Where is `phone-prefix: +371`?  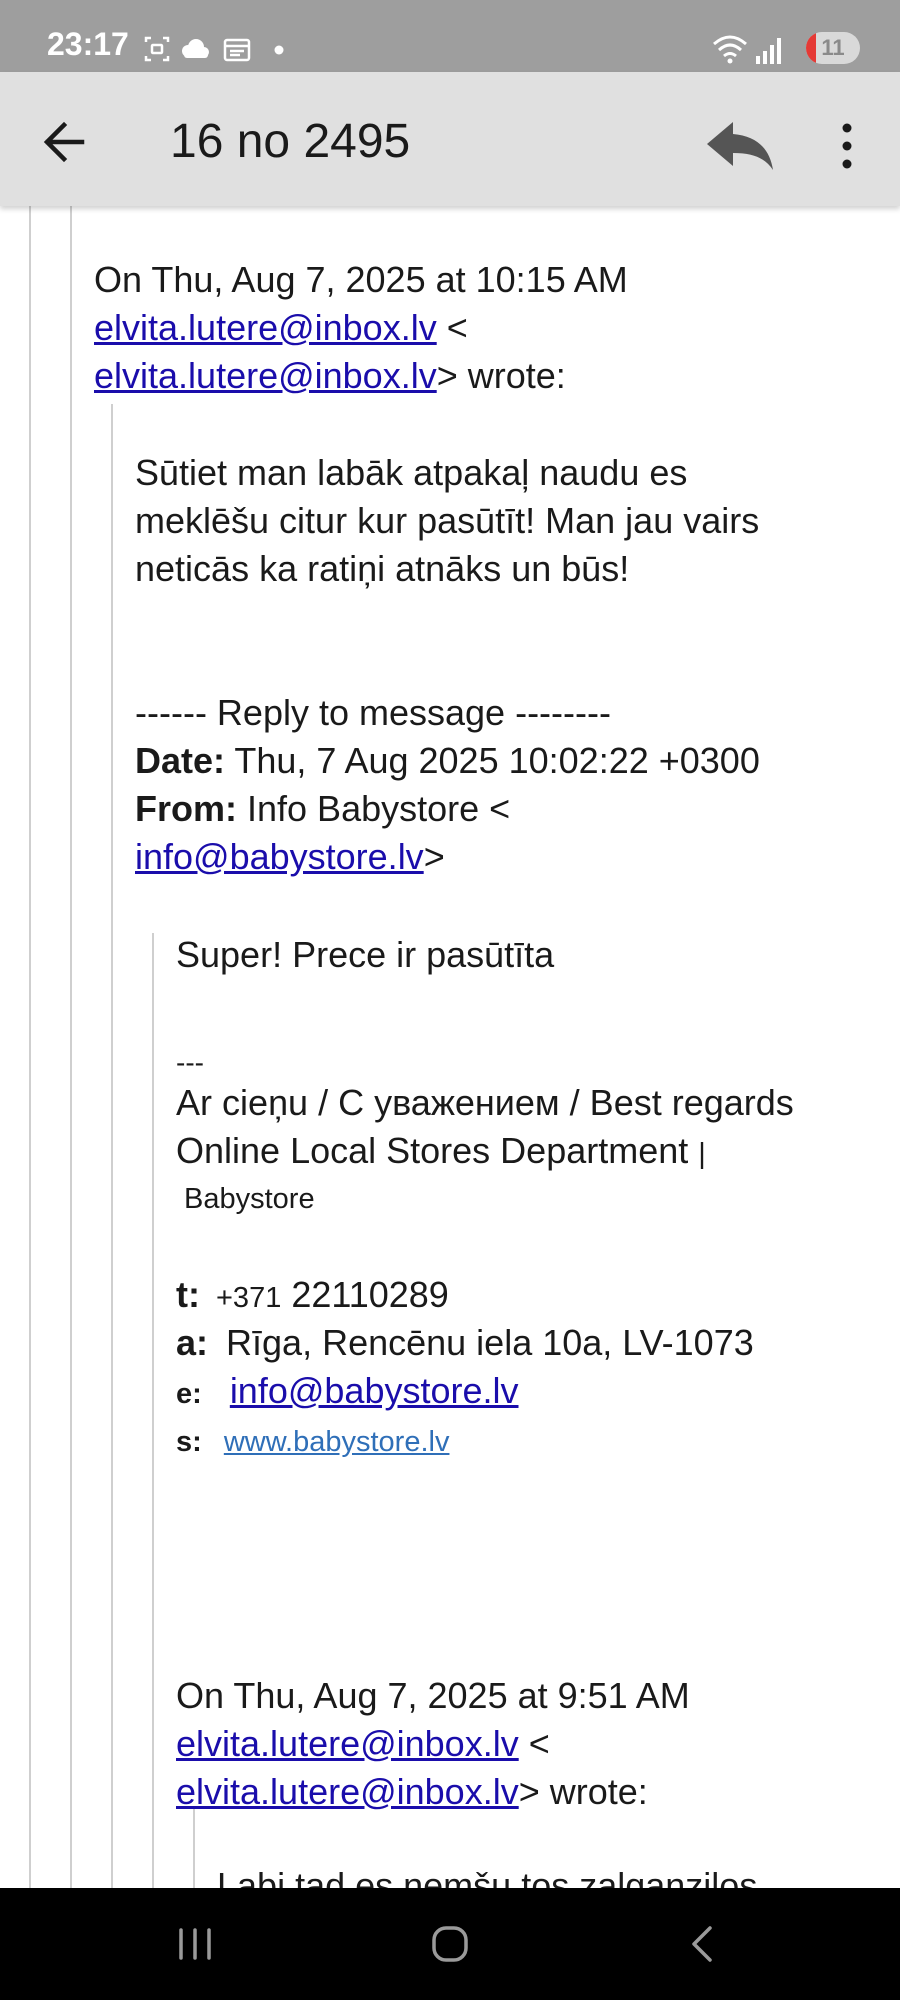
phone-prefix: +371 is located at coordinates (249, 1298).